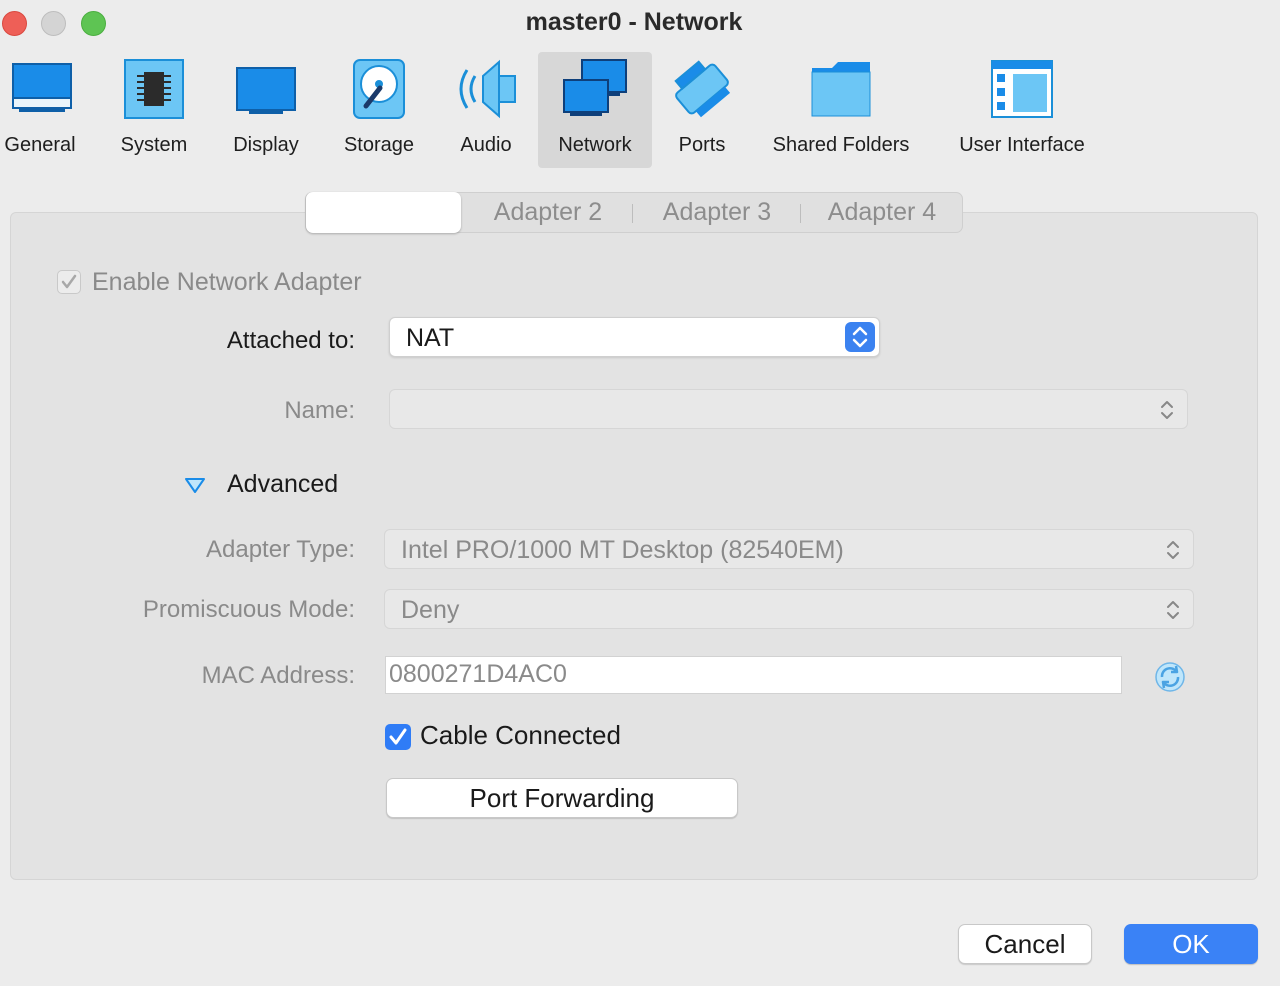 The width and height of the screenshot is (1280, 986). Describe the element at coordinates (702, 89) in the screenshot. I see `ports-connector-icon` at that location.